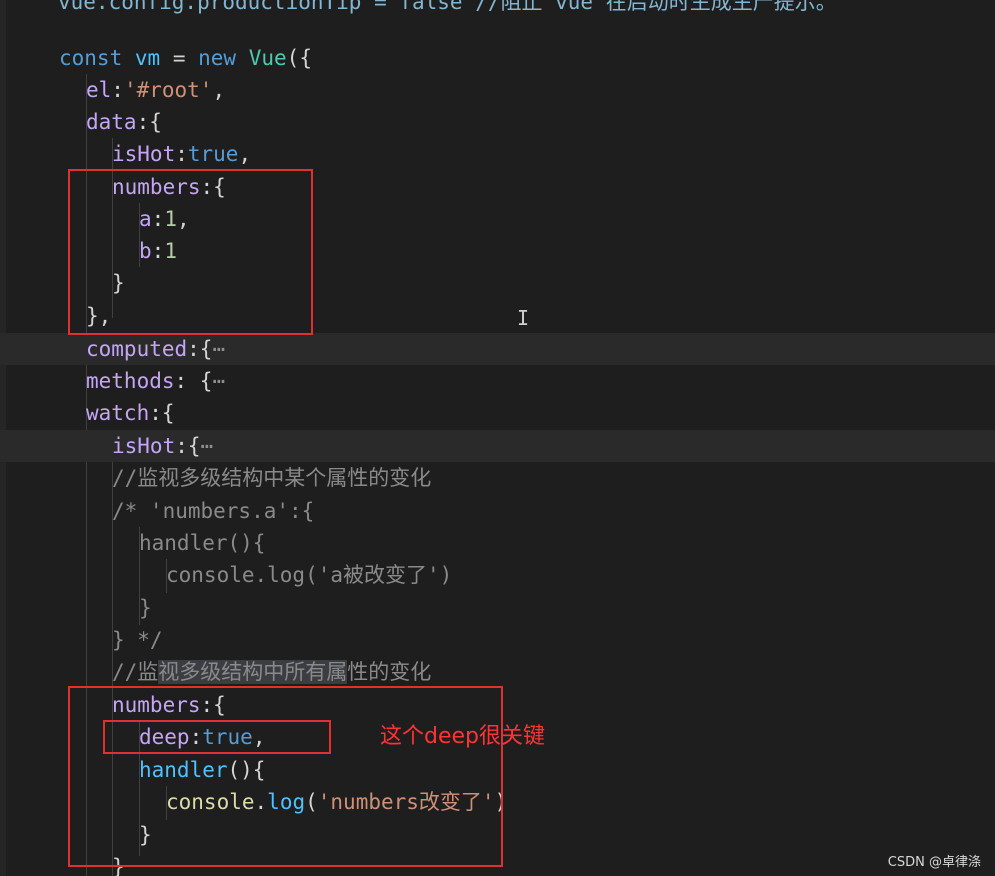 This screenshot has height=876, width=995. I want to click on code-line: methods: {⋯, so click(497, 381).